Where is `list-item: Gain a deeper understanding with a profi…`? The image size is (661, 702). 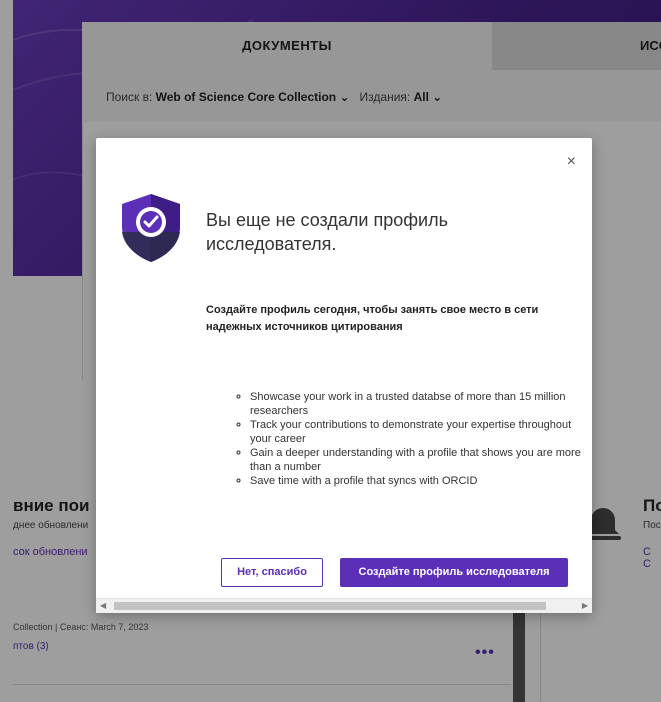
list-item: Gain a deeper understanding with a profi… is located at coordinates (420, 460).